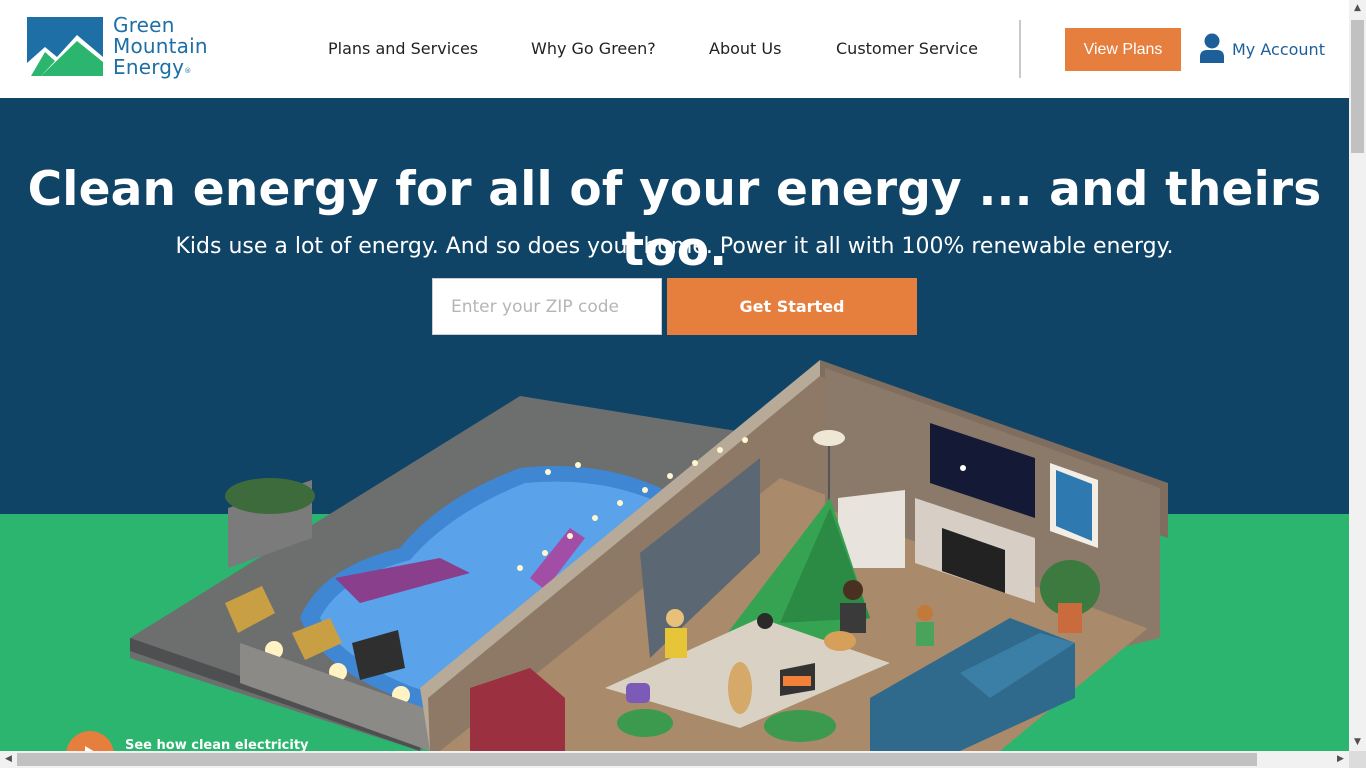 The image size is (1366, 768). I want to click on registered-mark: ®, so click(188, 71).